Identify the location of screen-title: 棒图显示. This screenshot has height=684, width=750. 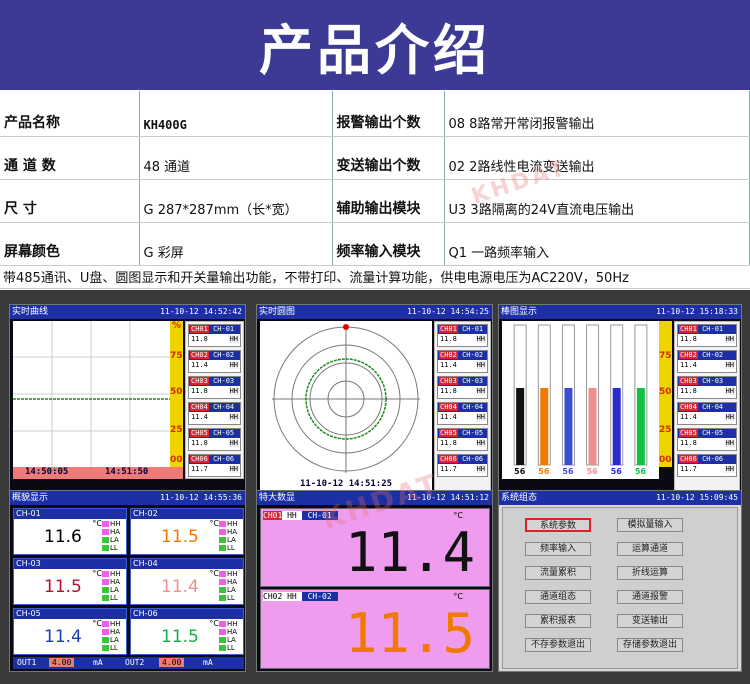
(519, 312).